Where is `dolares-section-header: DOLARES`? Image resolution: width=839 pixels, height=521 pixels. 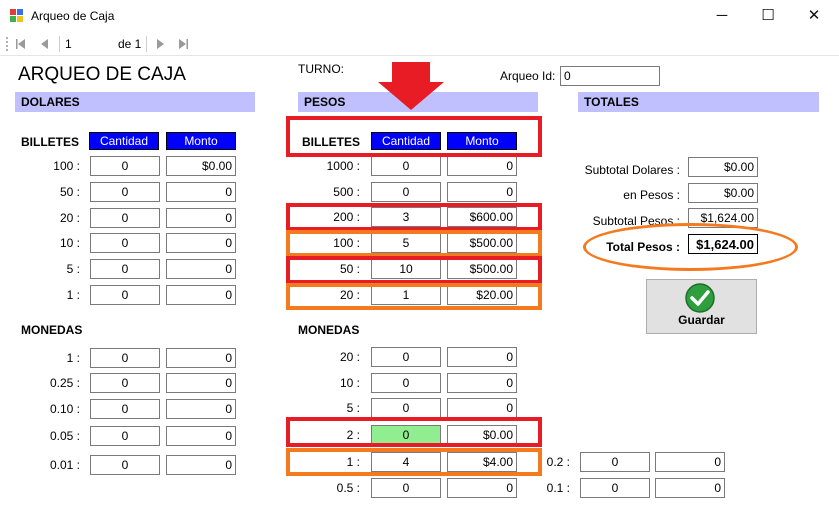 dolares-section-header: DOLARES is located at coordinates (135, 102).